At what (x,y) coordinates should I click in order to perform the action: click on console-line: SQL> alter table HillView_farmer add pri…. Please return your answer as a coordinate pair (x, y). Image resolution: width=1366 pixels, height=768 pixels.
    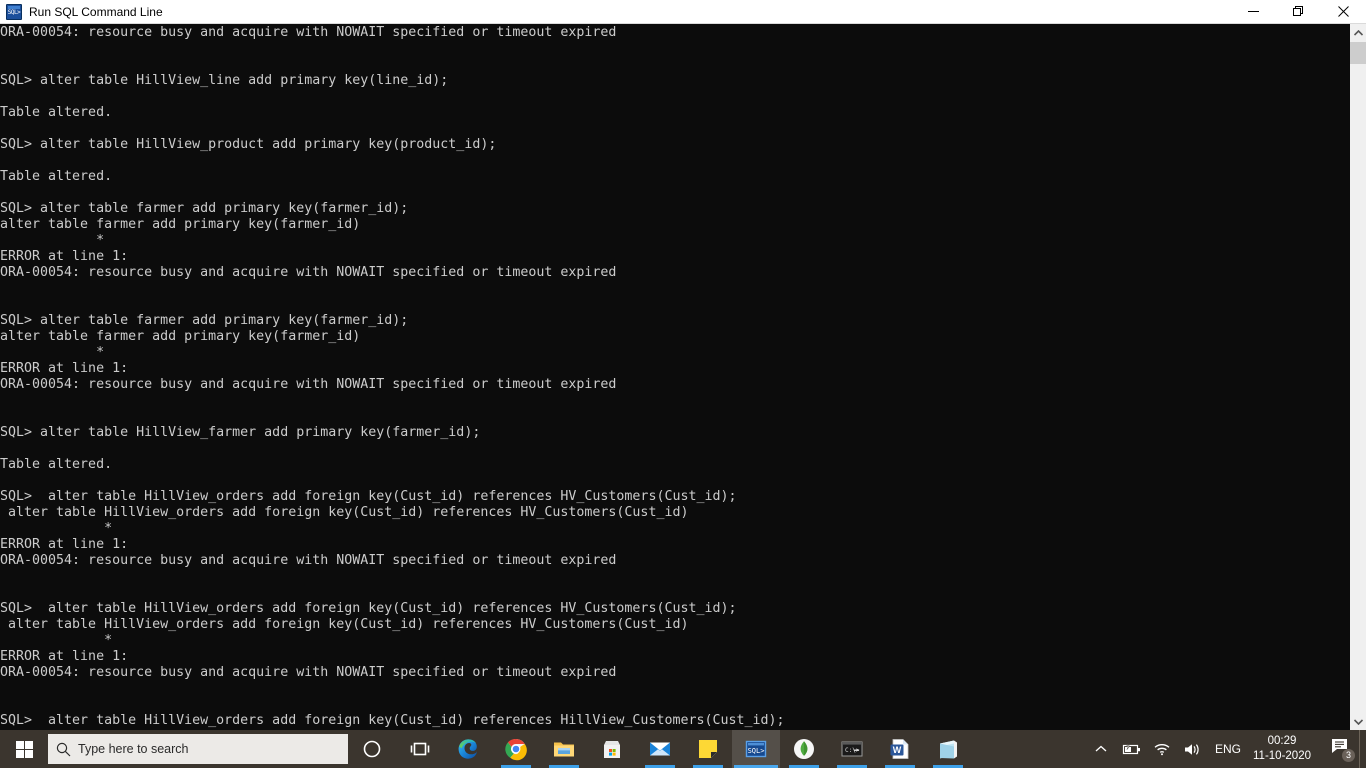
    Looking at the image, I should click on (240, 432).